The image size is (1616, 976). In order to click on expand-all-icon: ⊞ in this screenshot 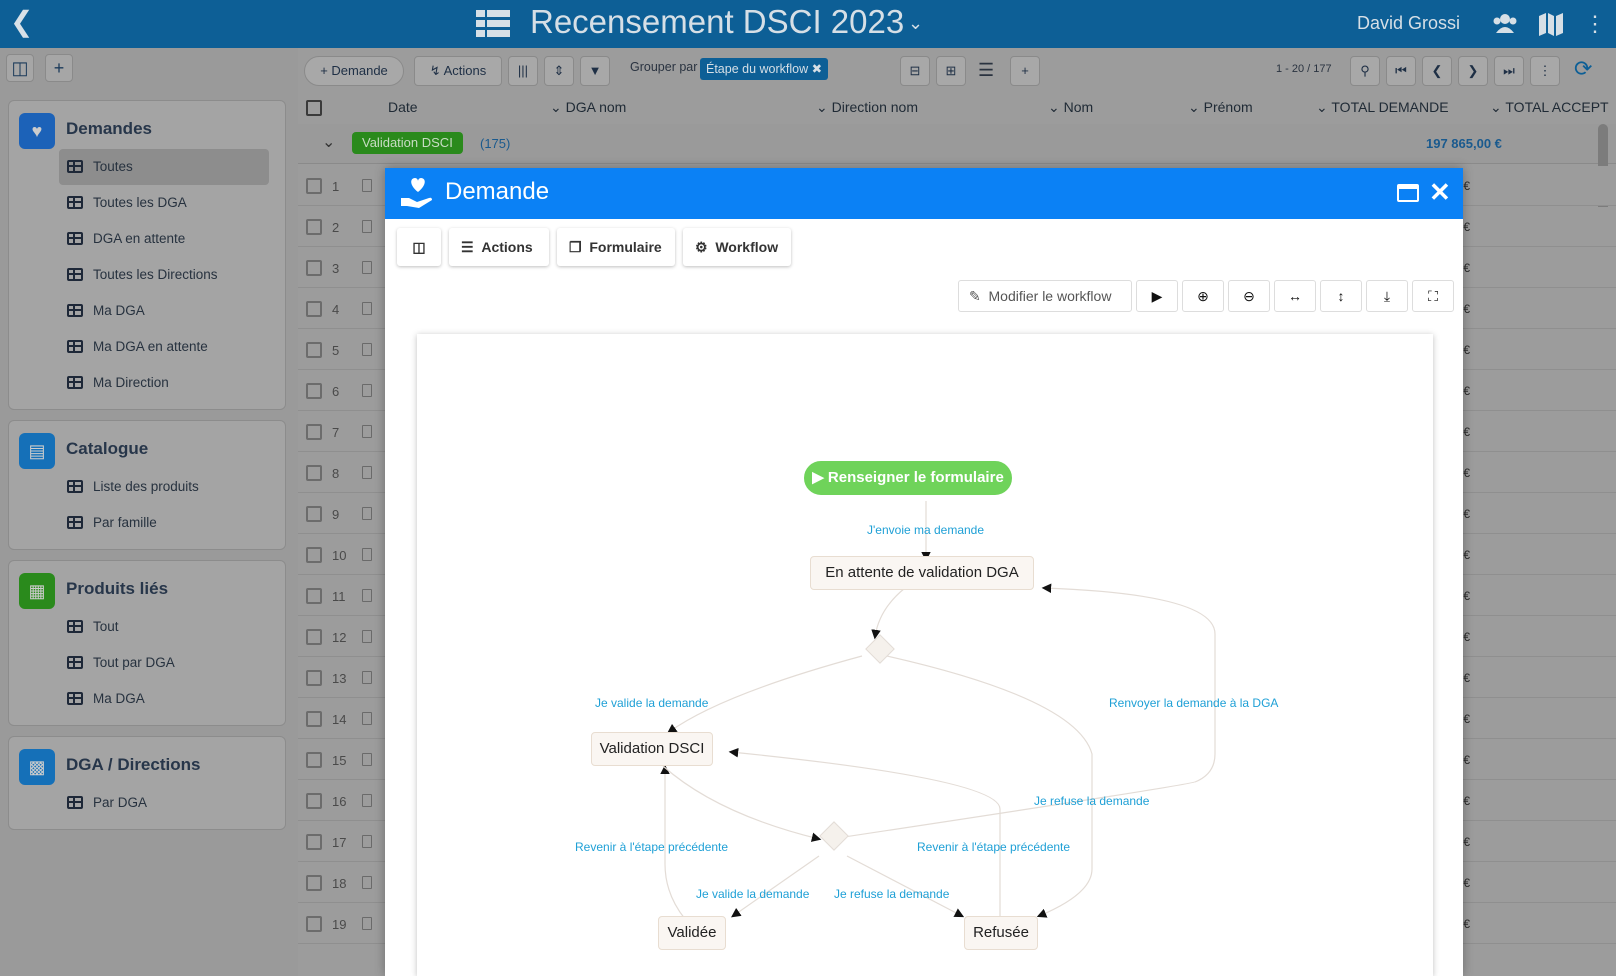, I will do `click(951, 71)`.